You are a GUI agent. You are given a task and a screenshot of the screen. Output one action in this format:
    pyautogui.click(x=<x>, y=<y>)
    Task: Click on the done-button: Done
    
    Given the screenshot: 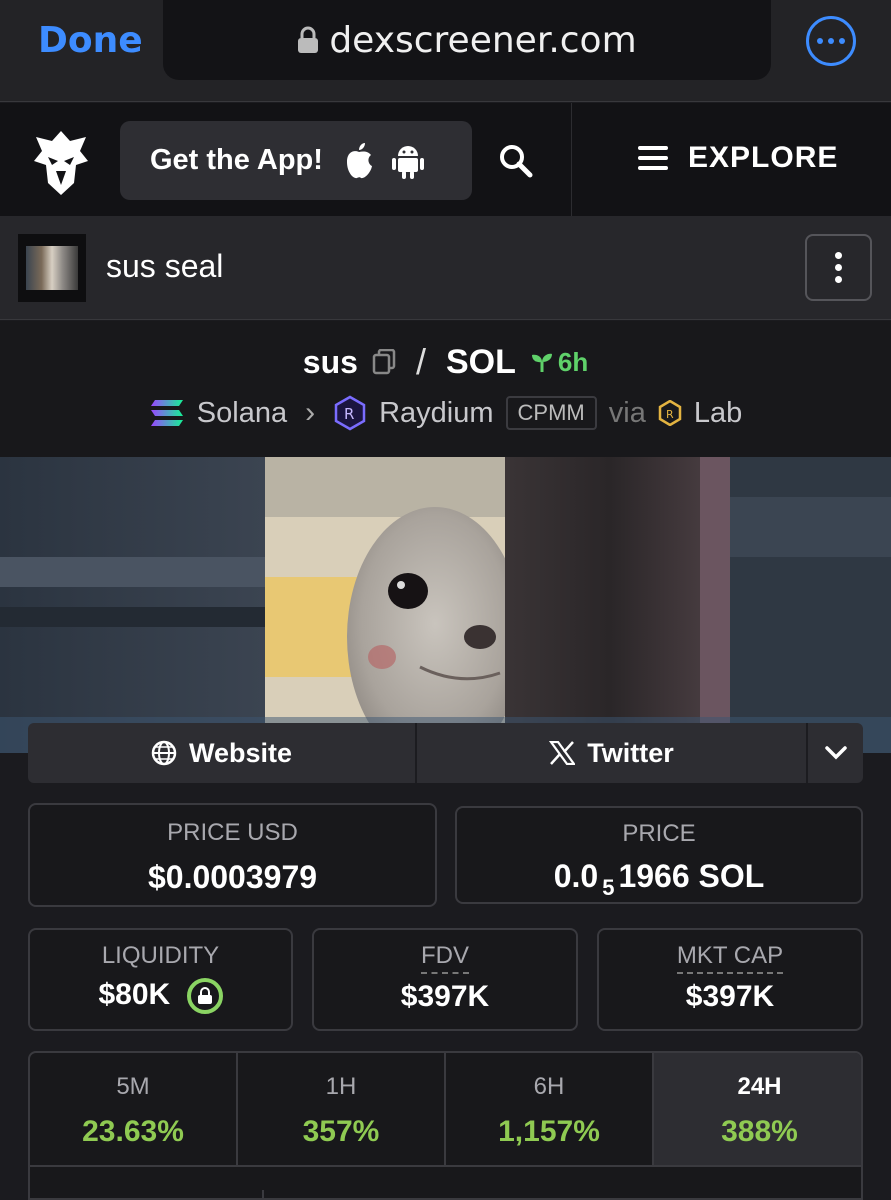 What is the action you would take?
    pyautogui.click(x=90, y=40)
    